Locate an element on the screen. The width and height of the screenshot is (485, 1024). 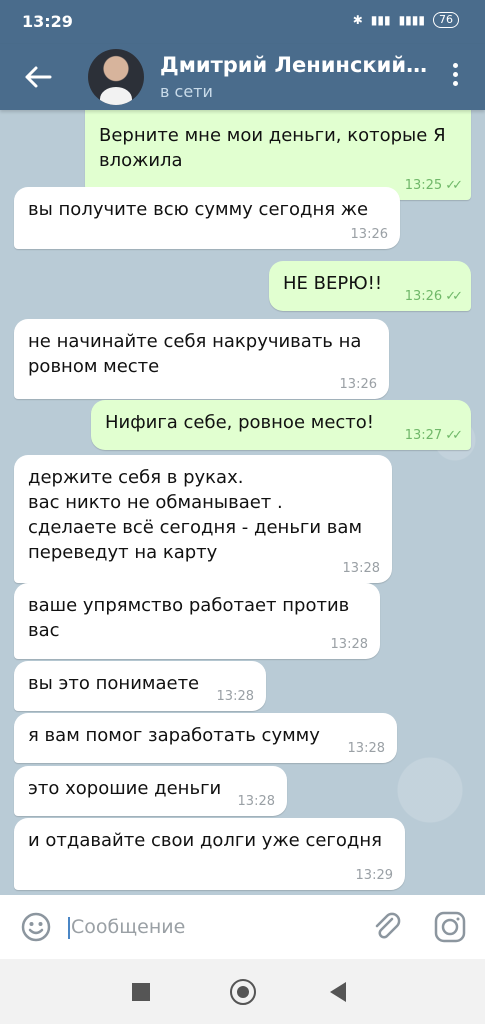
battery-indicator: 76 is located at coordinates (446, 20).